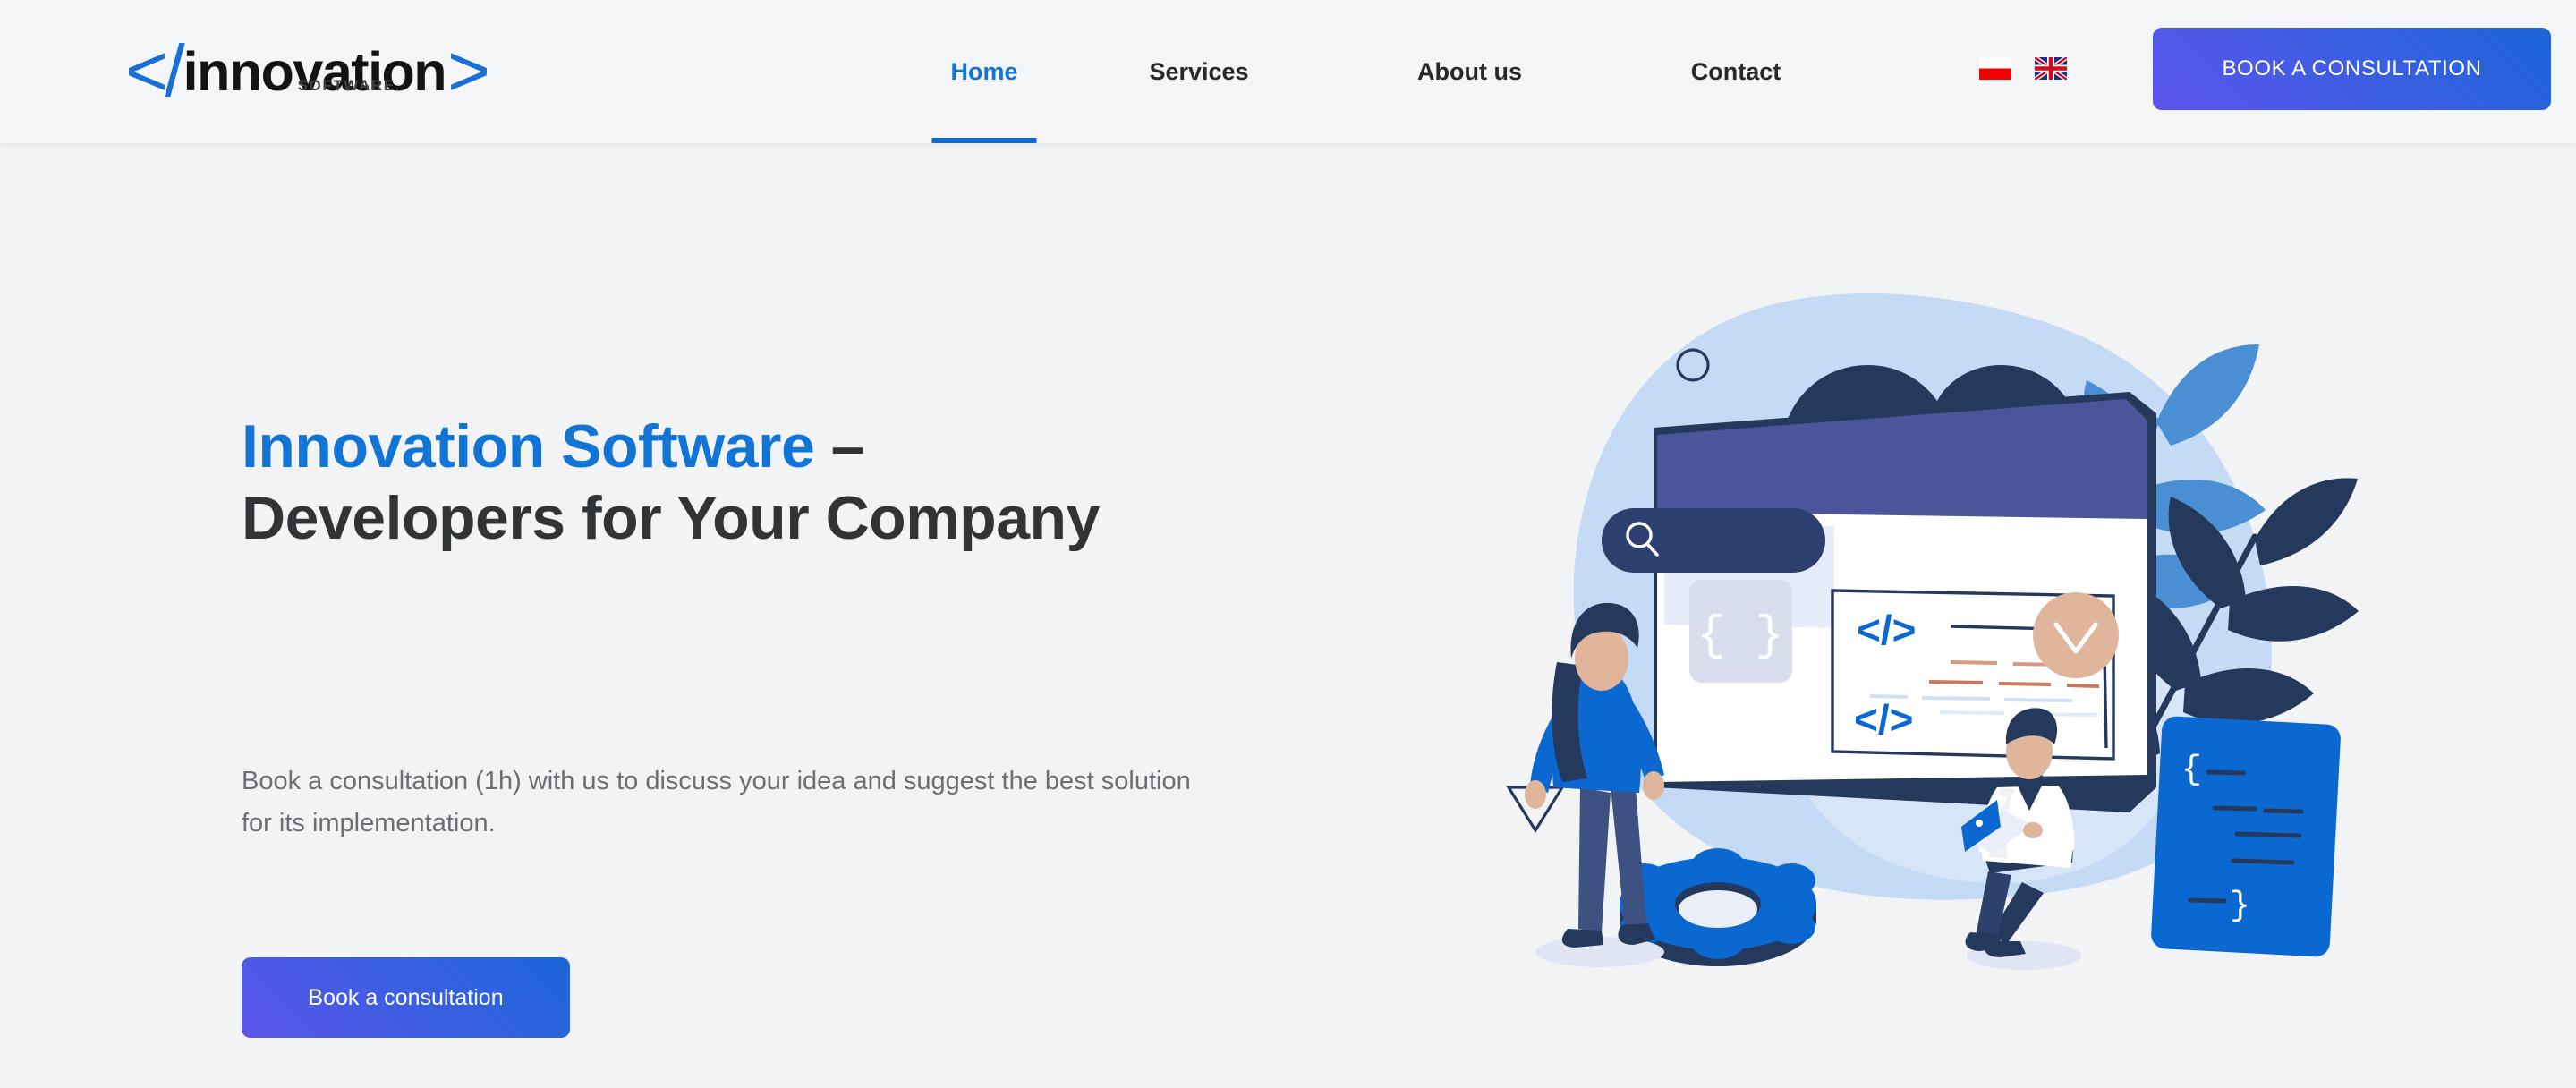  What do you see at coordinates (349, 85) in the screenshot?
I see `logo-subtitle: SOFTWARE.` at bounding box center [349, 85].